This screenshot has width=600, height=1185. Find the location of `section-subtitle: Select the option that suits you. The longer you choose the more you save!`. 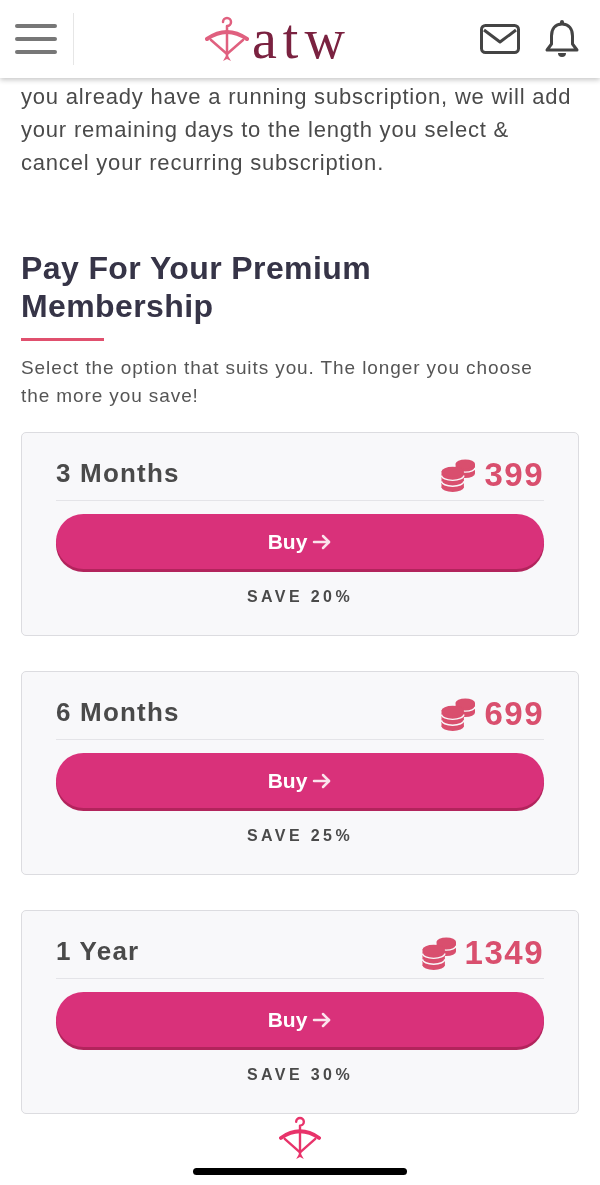

section-subtitle: Select the option that suits you. The longer you choose the more you save! is located at coordinates (277, 382).